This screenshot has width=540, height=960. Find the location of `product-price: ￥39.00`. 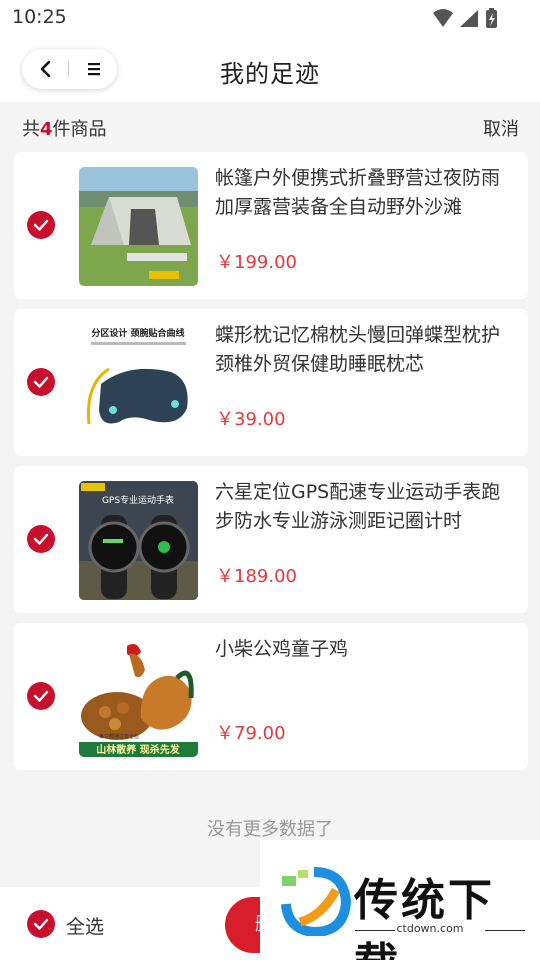

product-price: ￥39.00 is located at coordinates (251, 419).